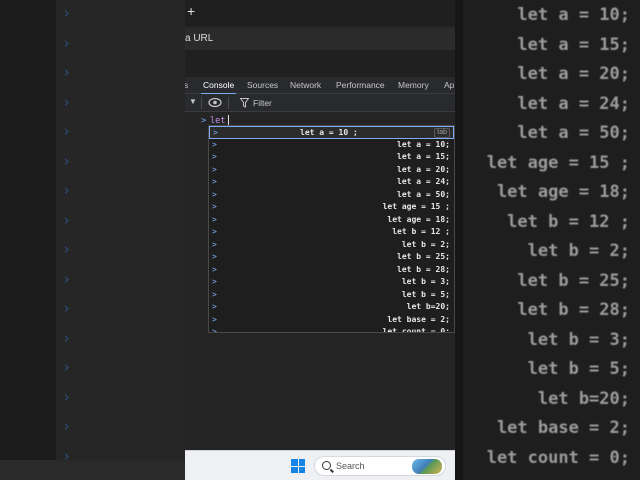  I want to click on context-dropdown-arrow-icon: ▼, so click(193, 101).